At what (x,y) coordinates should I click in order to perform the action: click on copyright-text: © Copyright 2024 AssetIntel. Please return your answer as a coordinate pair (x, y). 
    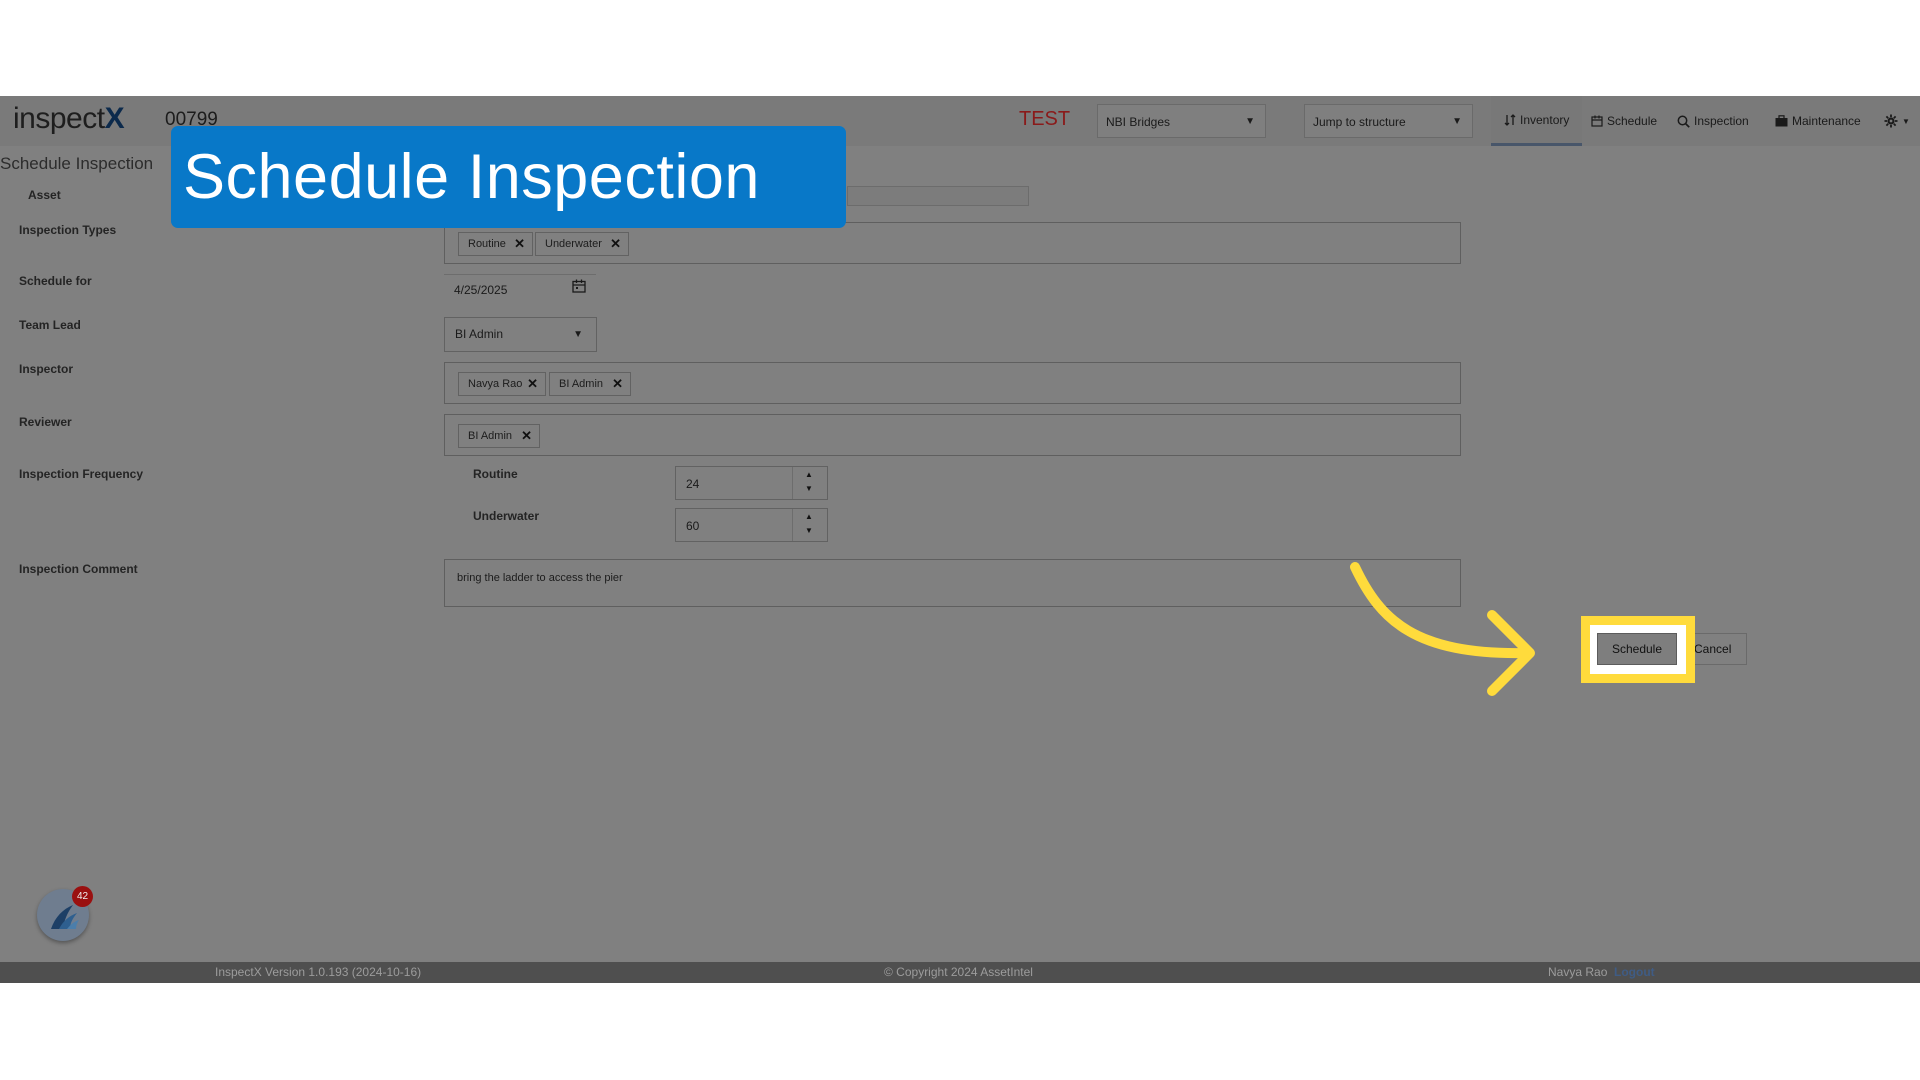
    Looking at the image, I should click on (958, 972).